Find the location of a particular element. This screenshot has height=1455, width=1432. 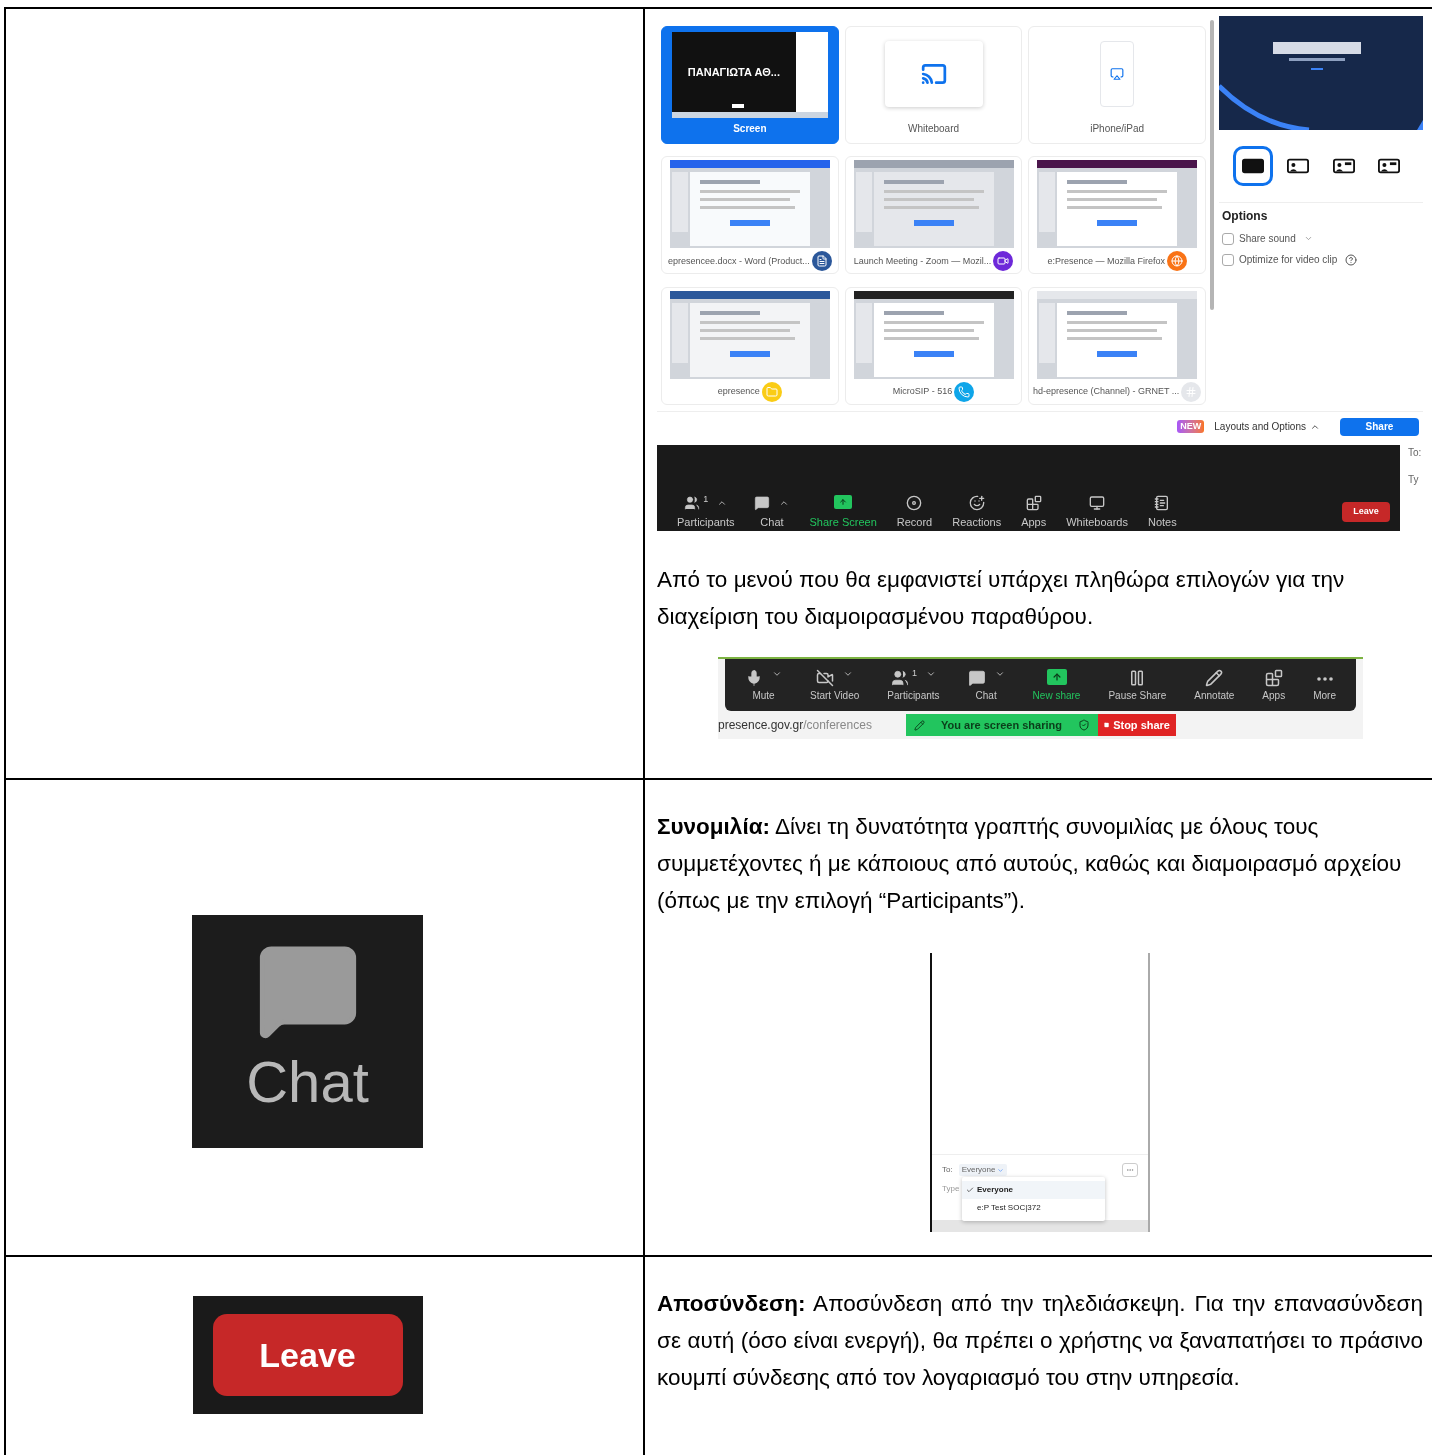

to-label: To: is located at coordinates (947, 1170).